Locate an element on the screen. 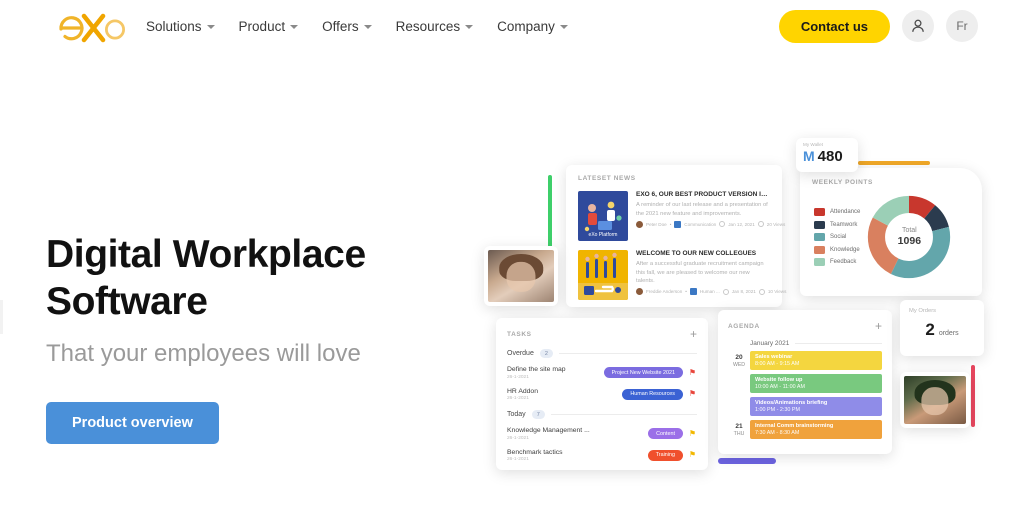 This screenshot has height=513, width=1024. language-switcher-button: Fr is located at coordinates (962, 26).